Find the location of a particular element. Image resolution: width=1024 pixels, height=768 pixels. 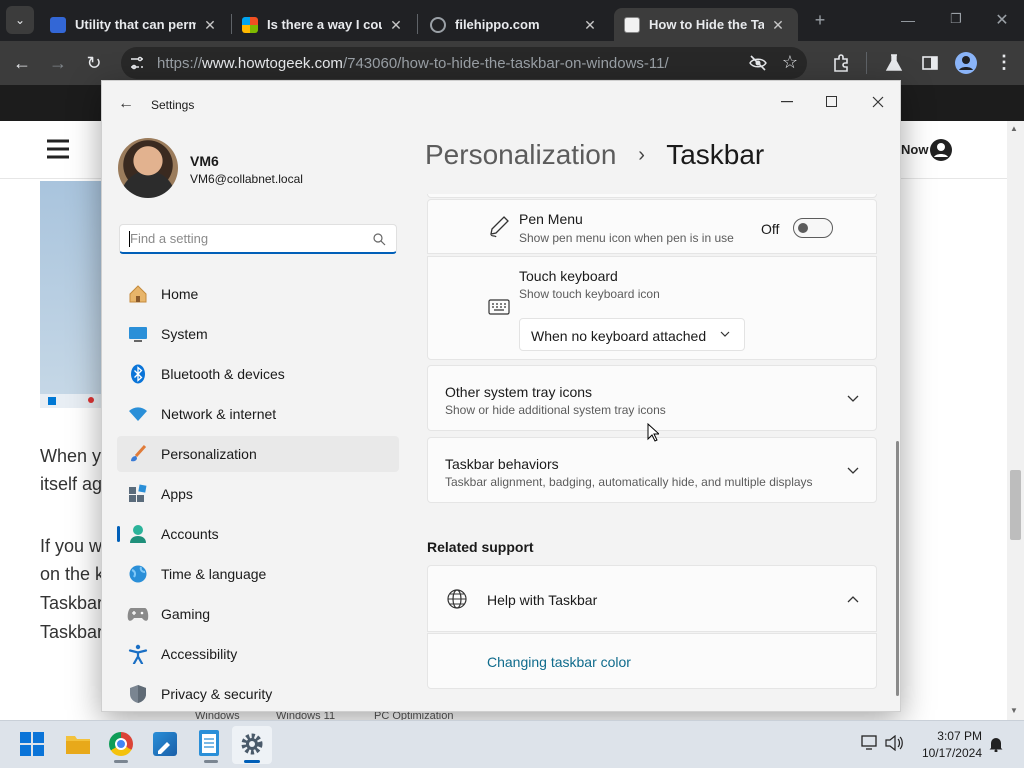

scroll-up-icon: ▲ is located at coordinates (1014, 128).